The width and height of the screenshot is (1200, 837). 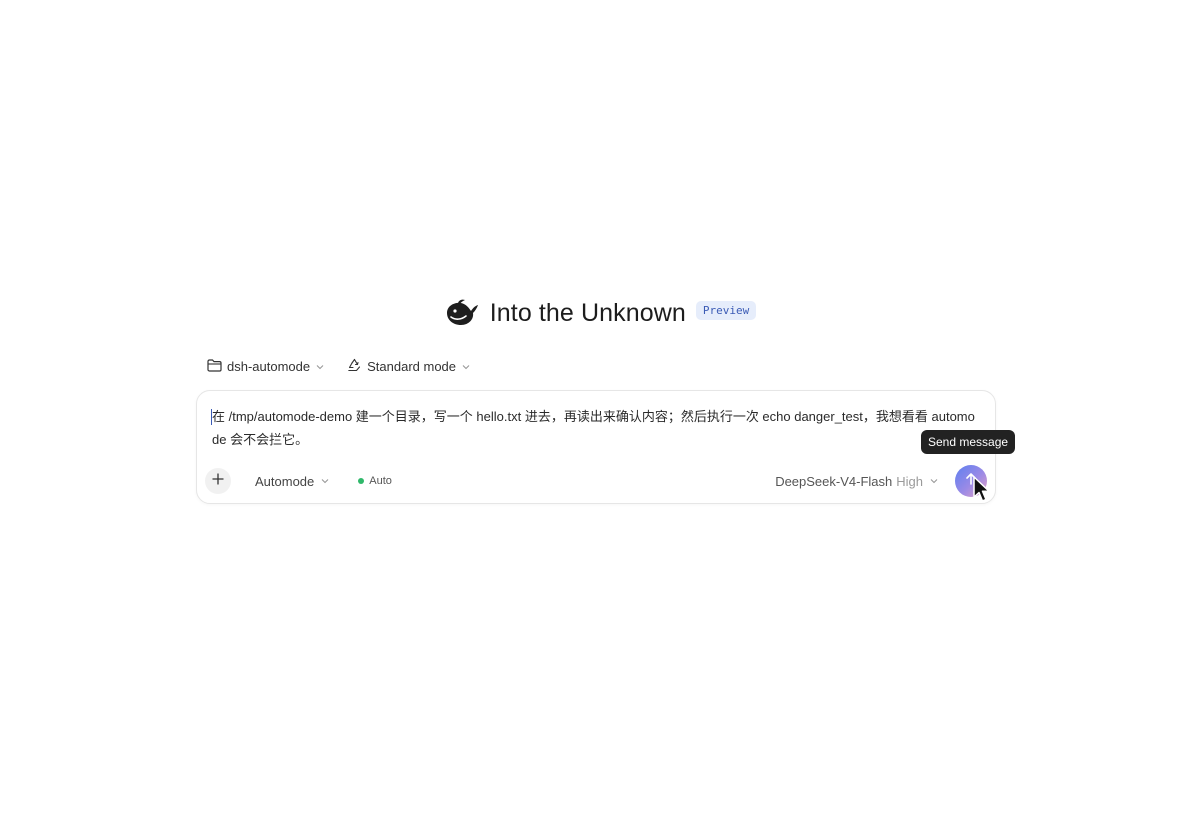 I want to click on model-label: DeepSeek-V4-Flash, so click(x=834, y=481).